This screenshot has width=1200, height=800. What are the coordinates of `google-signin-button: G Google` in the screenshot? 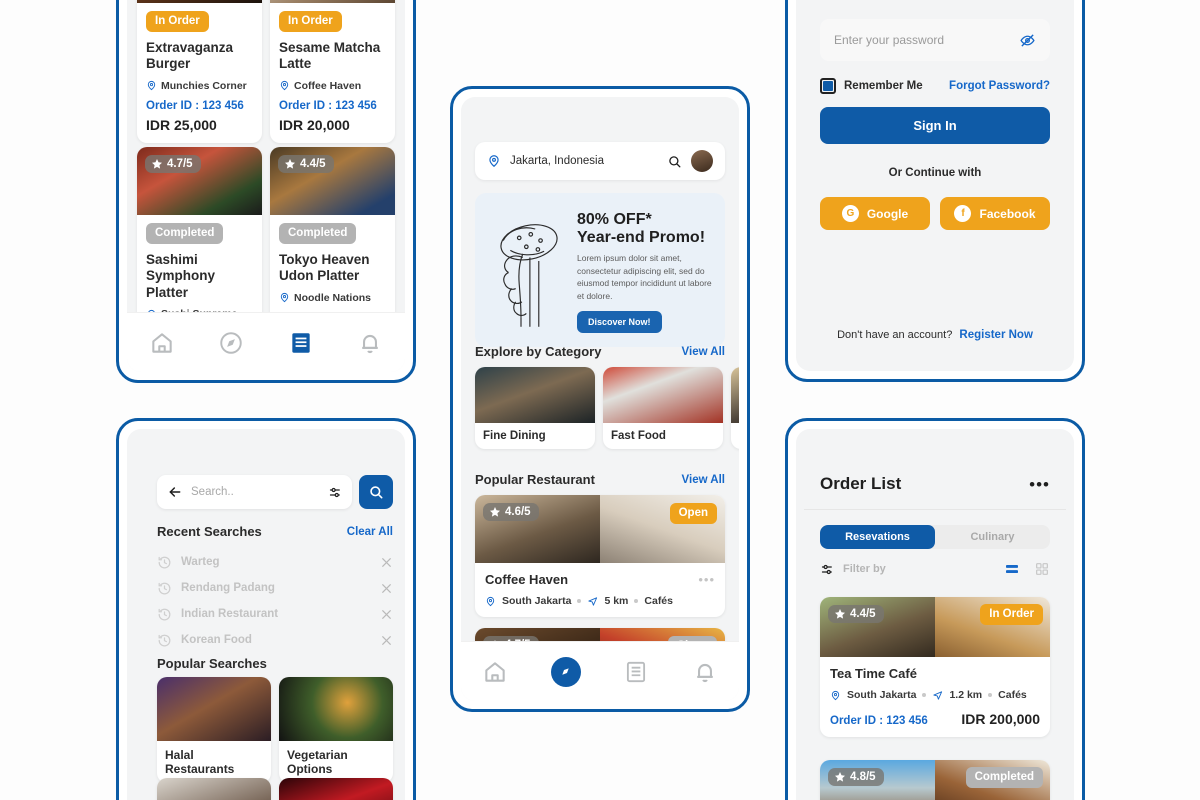 It's located at (875, 213).